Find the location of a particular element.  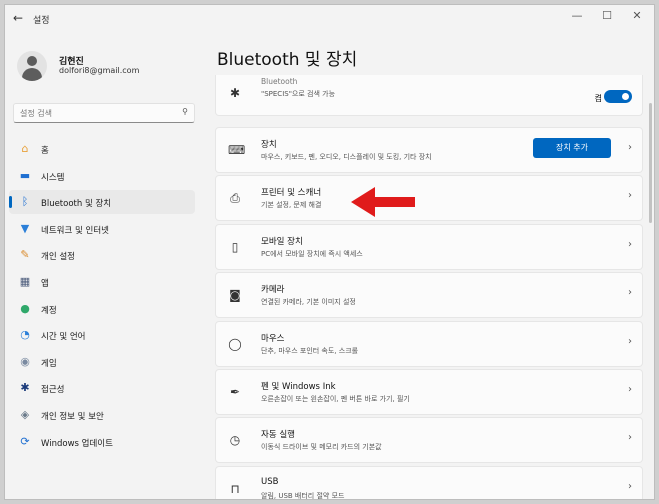

sidebar-item-3: ▼ 네트워크 및 인터넷 is located at coordinates (102, 229).